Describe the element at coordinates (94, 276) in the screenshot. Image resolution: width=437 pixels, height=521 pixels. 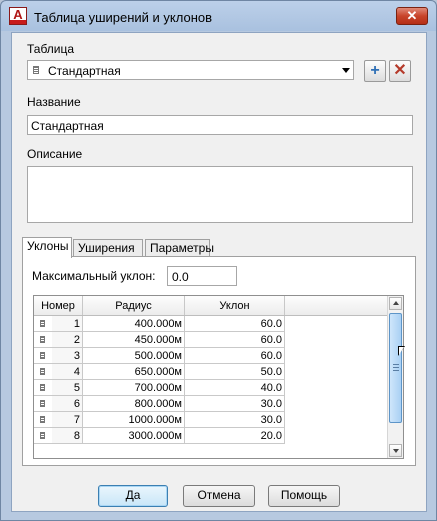
I see `max-slope-label: Максимальный уклон:` at that location.